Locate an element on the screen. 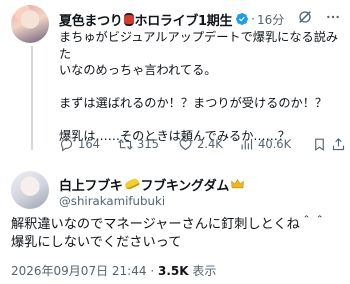 The image size is (350, 284). banana-icon is located at coordinates (131, 184).